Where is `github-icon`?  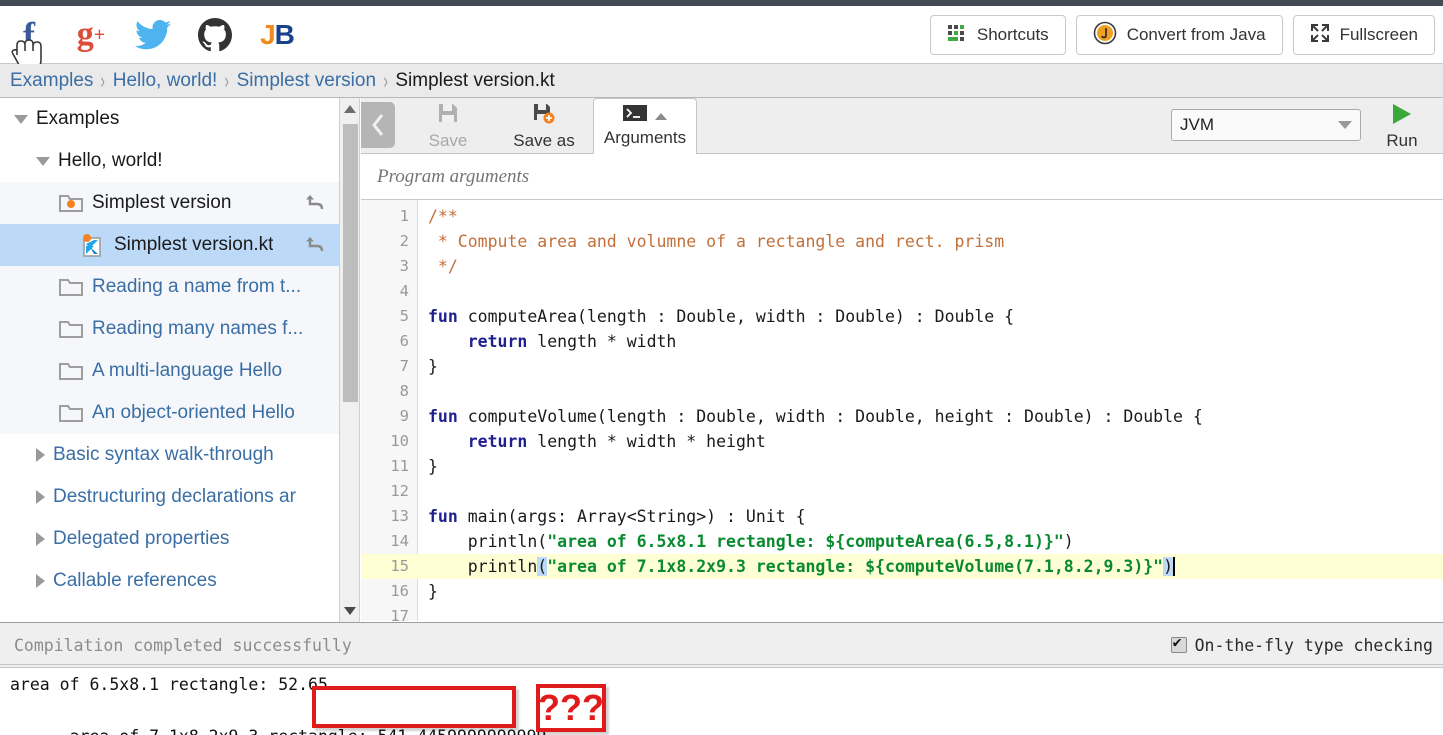 github-icon is located at coordinates (215, 35).